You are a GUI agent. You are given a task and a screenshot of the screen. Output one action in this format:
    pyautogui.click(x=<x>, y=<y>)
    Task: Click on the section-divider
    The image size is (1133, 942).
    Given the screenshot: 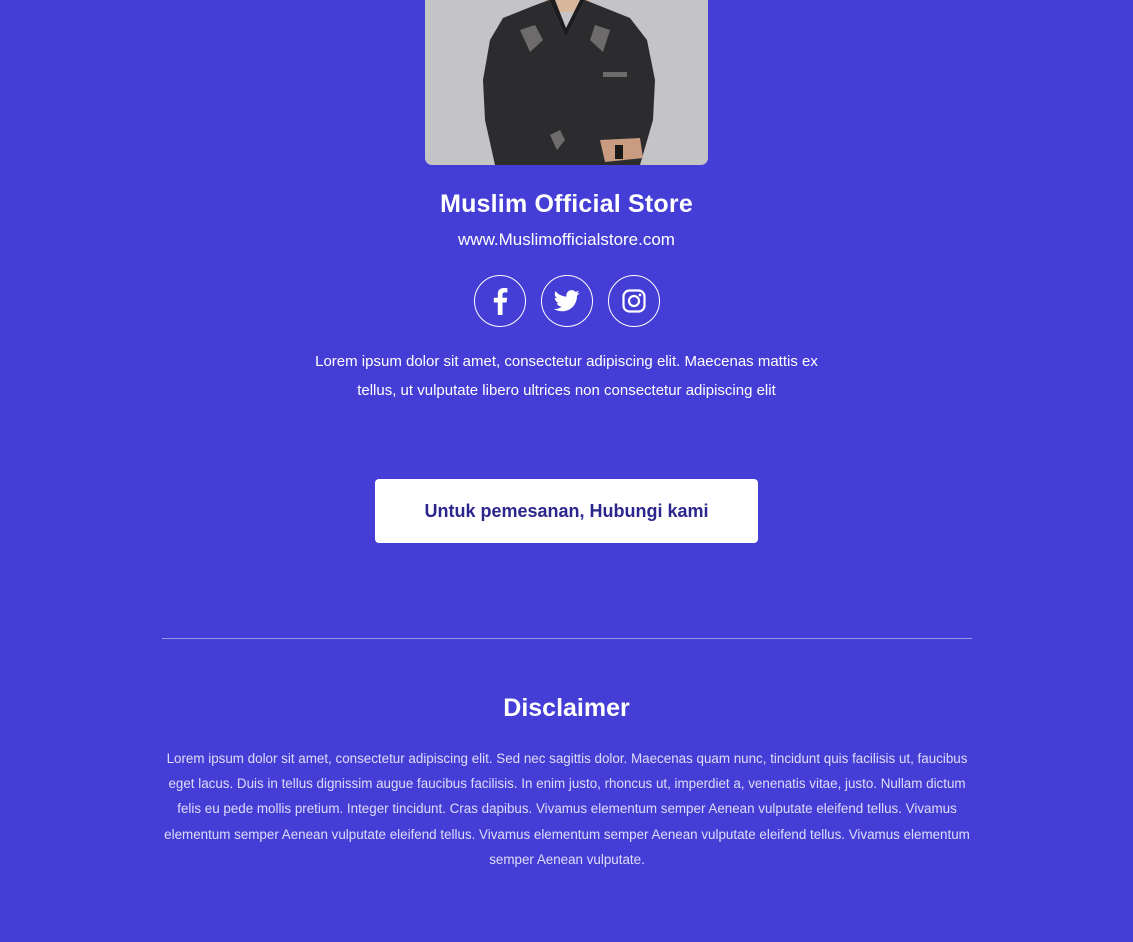 What is the action you would take?
    pyautogui.click(x=567, y=638)
    